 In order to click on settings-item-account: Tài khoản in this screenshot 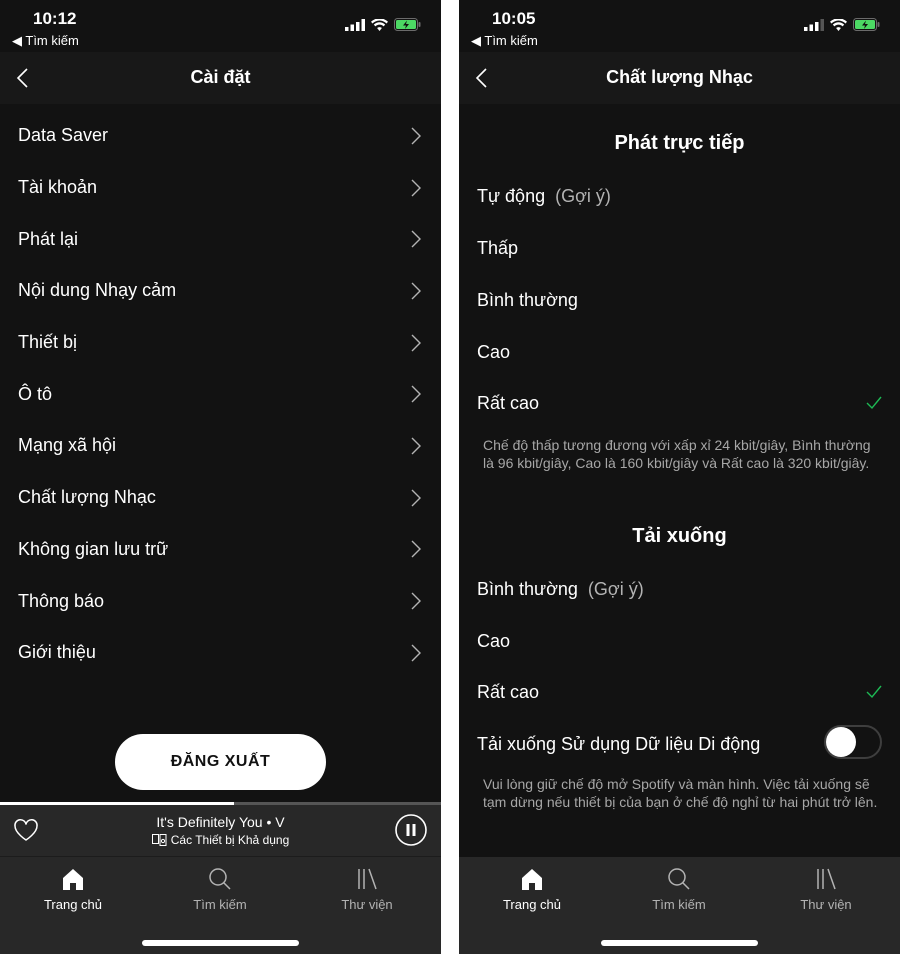, I will do `click(220, 188)`.